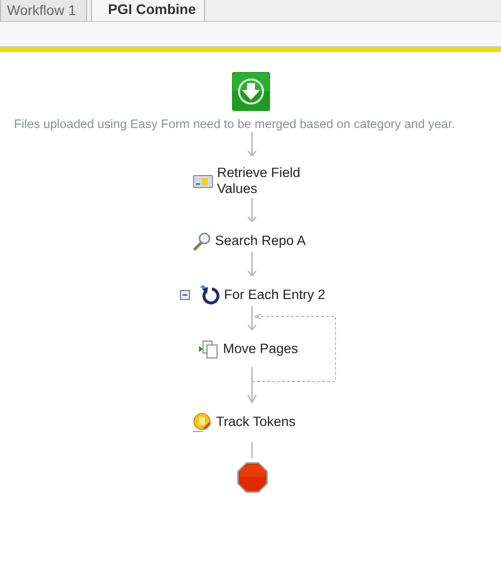 The width and height of the screenshot is (501, 573). Describe the element at coordinates (202, 422) in the screenshot. I see `coin-icon` at that location.